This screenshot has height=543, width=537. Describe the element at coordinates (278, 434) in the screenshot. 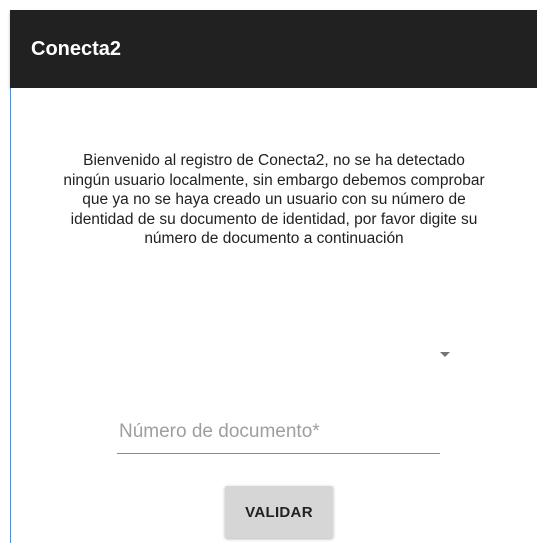

I see `document-number-input` at that location.